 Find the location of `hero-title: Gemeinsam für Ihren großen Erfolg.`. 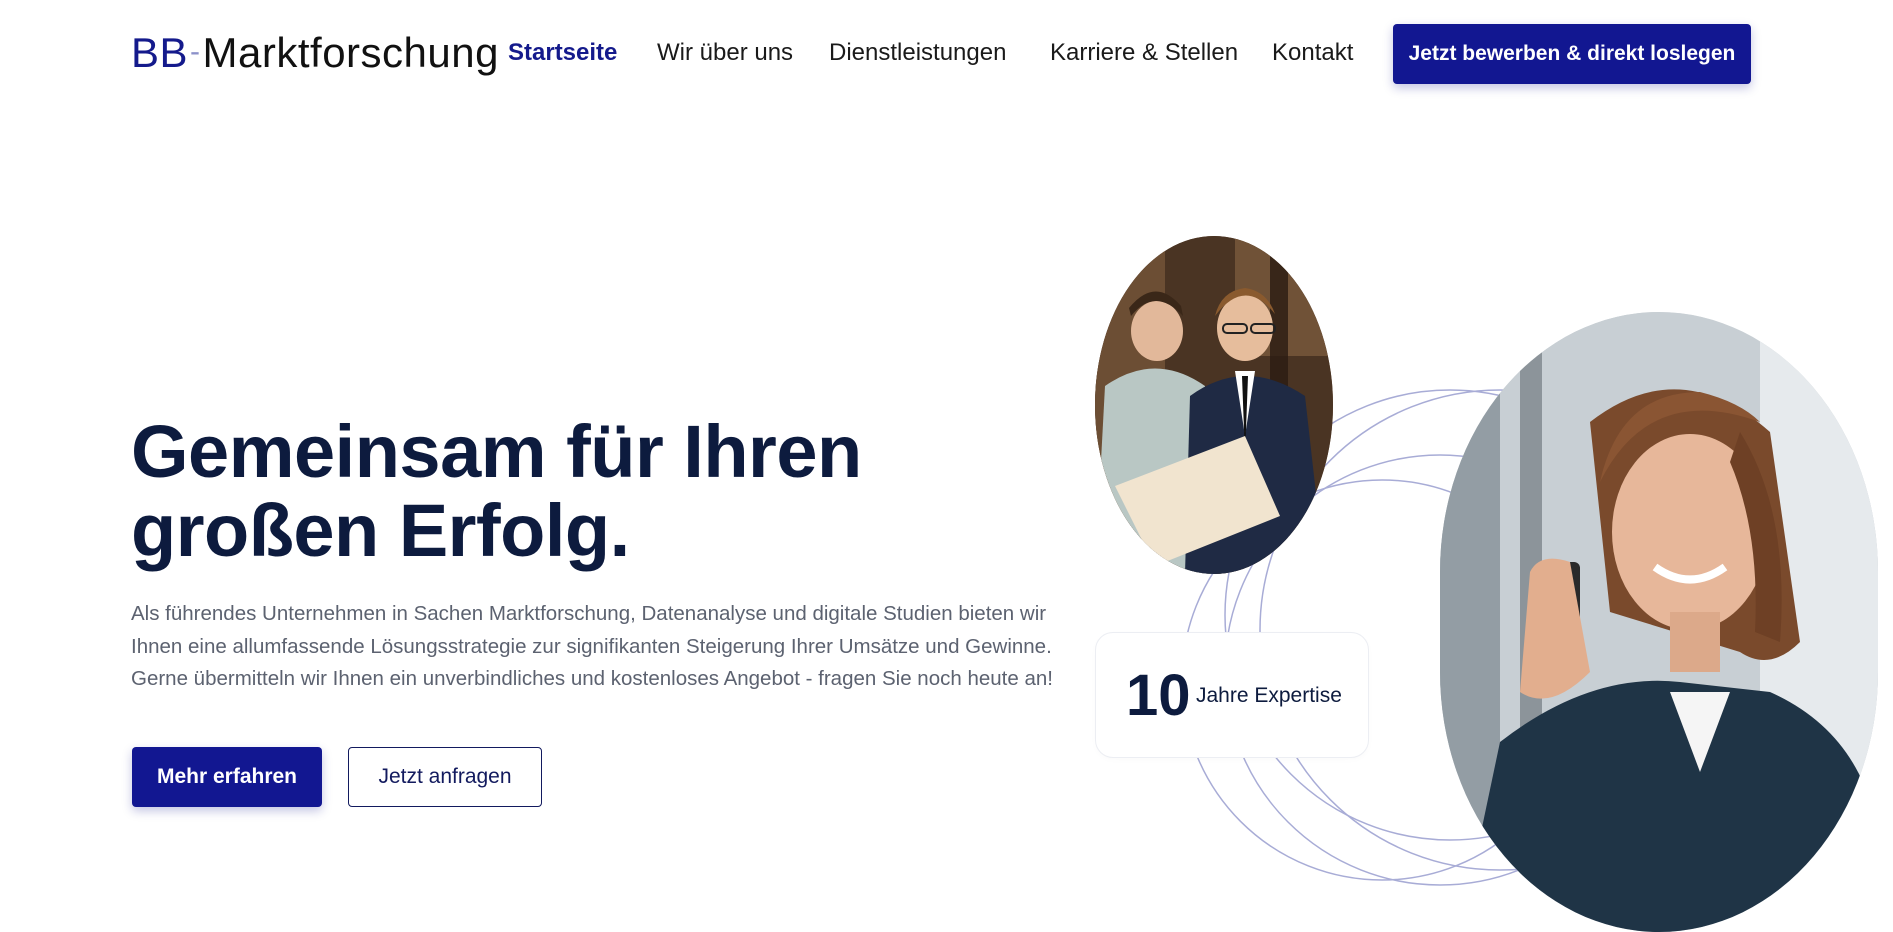

hero-title: Gemeinsam für Ihren großen Erfolg. is located at coordinates (496, 491).